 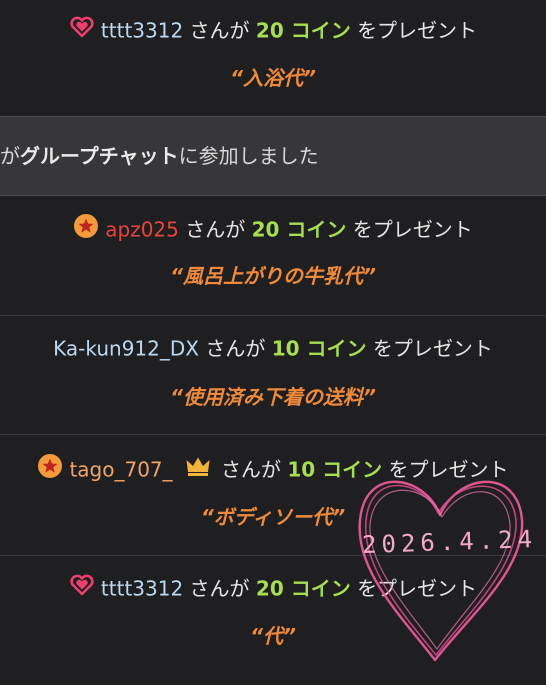 What do you see at coordinates (126, 349) in the screenshot?
I see `username: Ka-kun912_DX` at bounding box center [126, 349].